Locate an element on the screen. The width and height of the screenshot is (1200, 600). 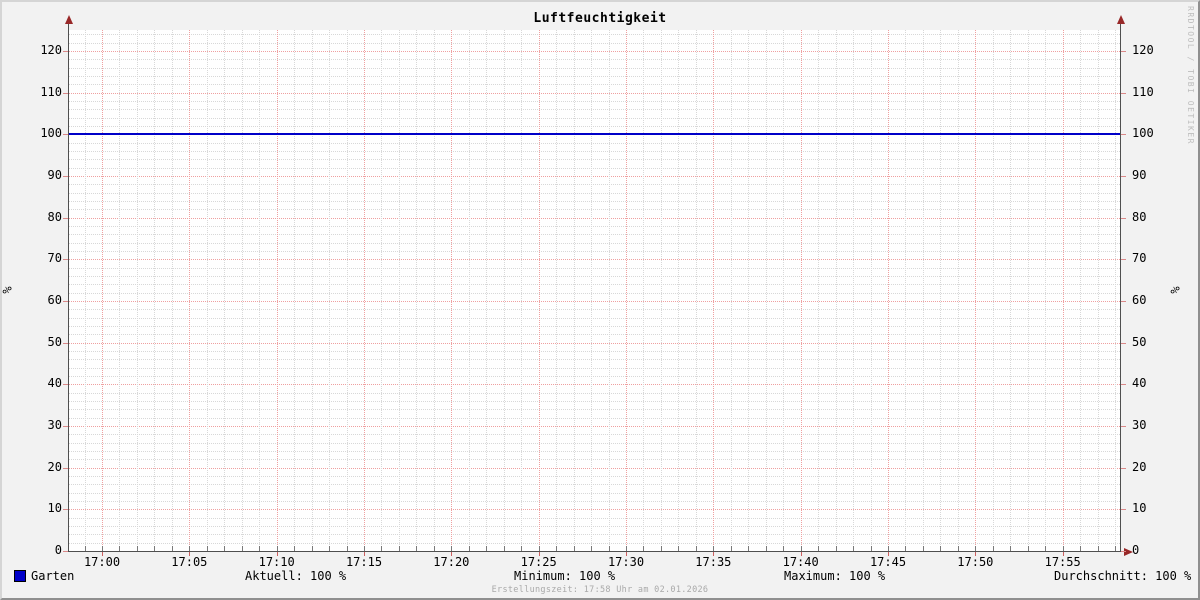
stat-minimum: Minimum: 100 % is located at coordinates (565, 576).